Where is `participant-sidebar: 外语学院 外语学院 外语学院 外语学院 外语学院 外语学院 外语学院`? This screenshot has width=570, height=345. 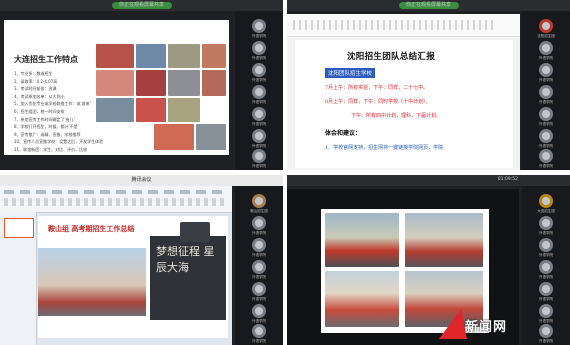
participant-sidebar: 外语学院 外语学院 外语学院 外语学院 外语学院 外语学院 外语学院 is located at coordinates (259, 90).